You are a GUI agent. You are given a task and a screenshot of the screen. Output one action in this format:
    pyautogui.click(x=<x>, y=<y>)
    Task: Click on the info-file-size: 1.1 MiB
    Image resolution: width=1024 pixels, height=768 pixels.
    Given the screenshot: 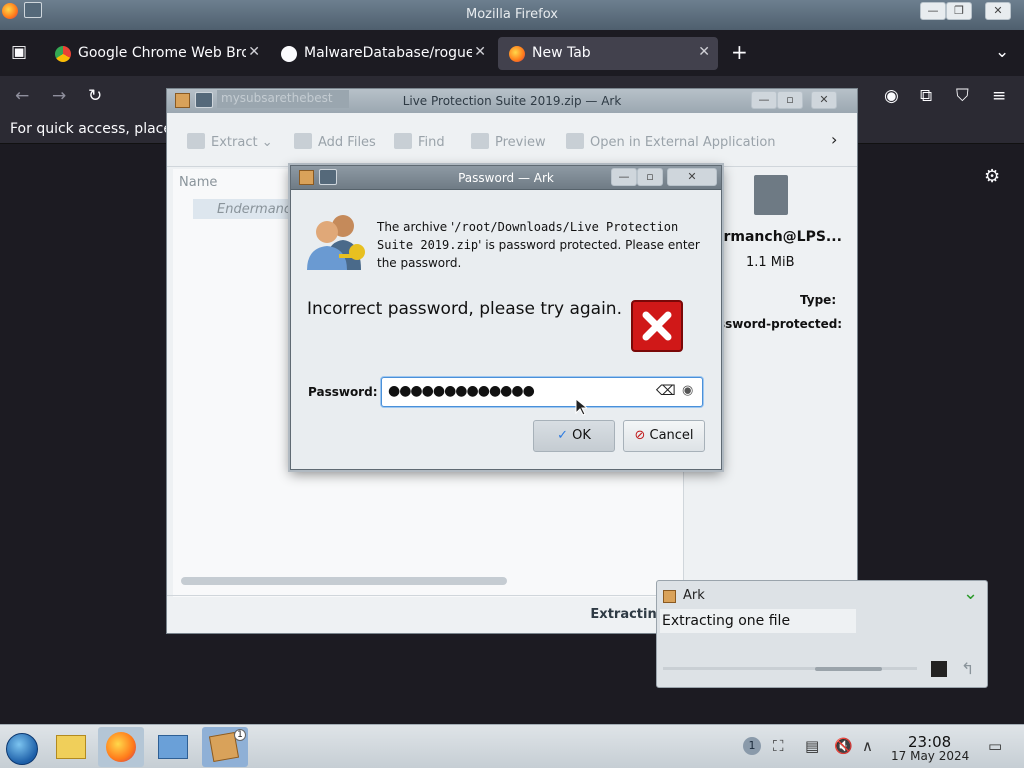 What is the action you would take?
    pyautogui.click(x=770, y=262)
    